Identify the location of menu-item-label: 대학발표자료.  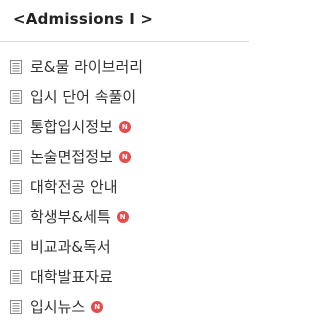
(71, 276).